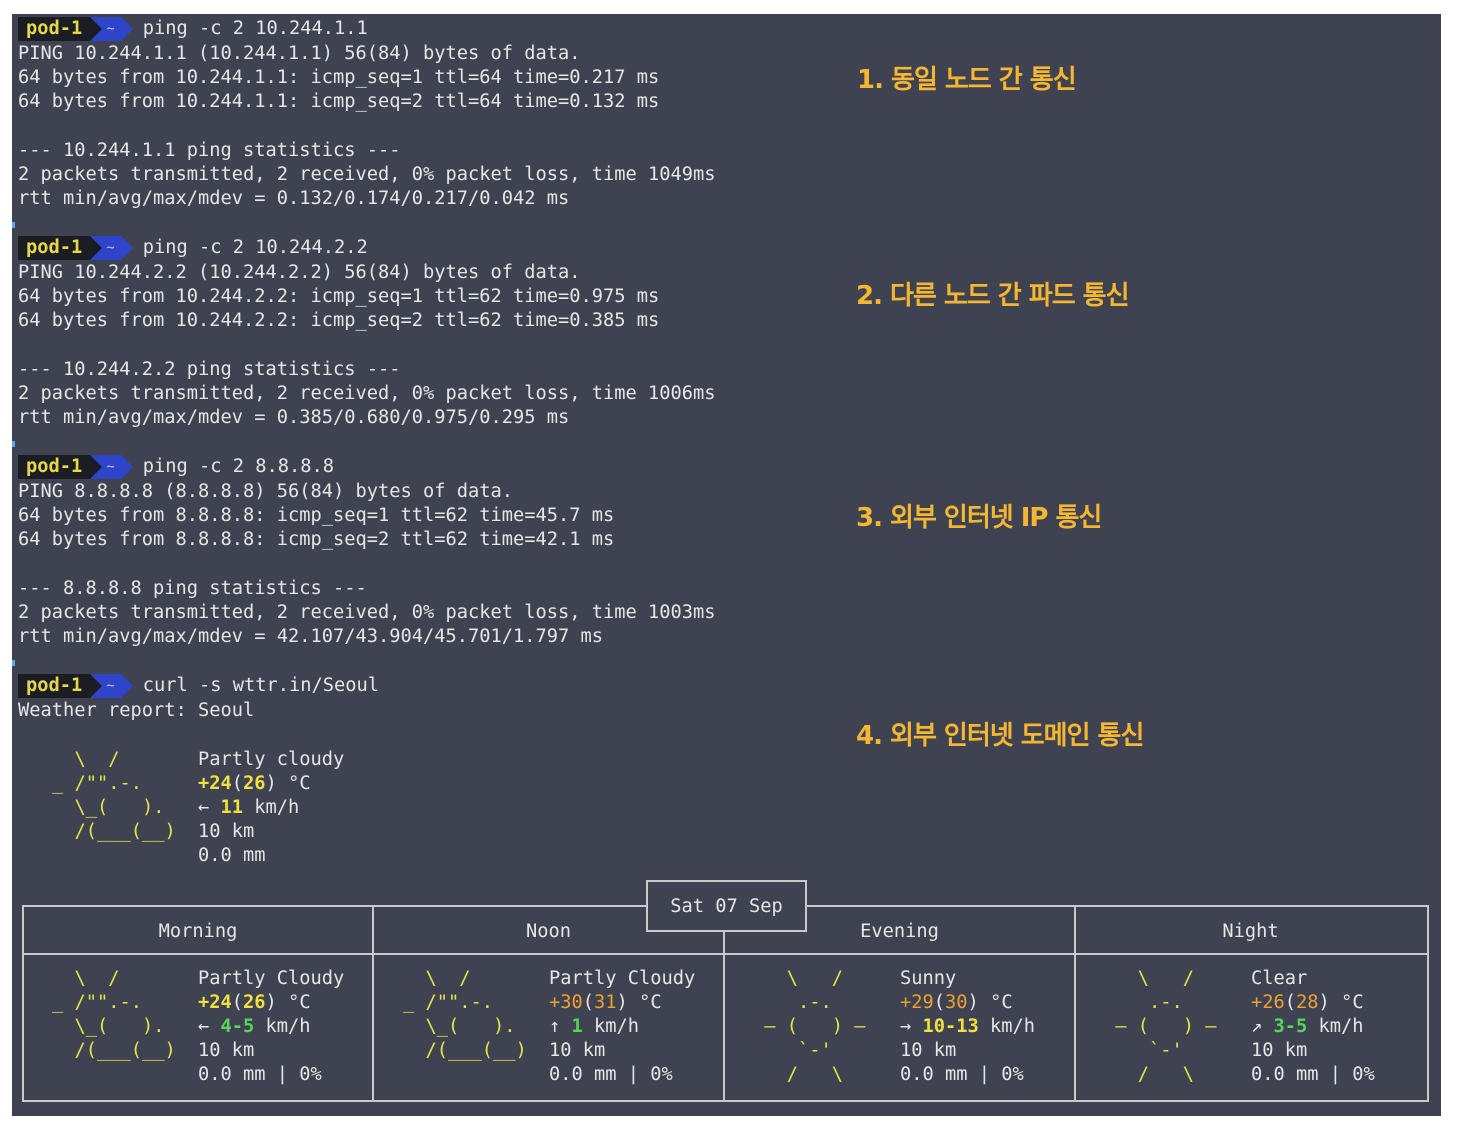 This screenshot has width=1458, height=1132. I want to click on temp-value: +24, so click(215, 1002).